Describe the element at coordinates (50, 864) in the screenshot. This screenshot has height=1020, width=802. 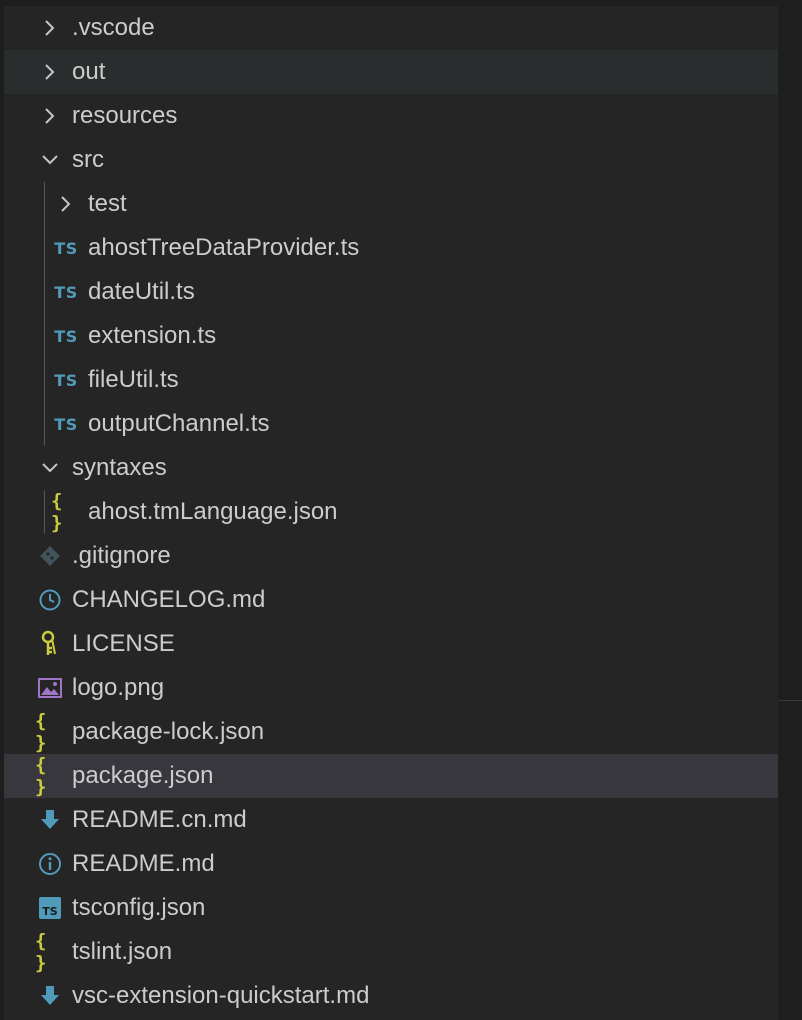
I see `info-icon` at that location.